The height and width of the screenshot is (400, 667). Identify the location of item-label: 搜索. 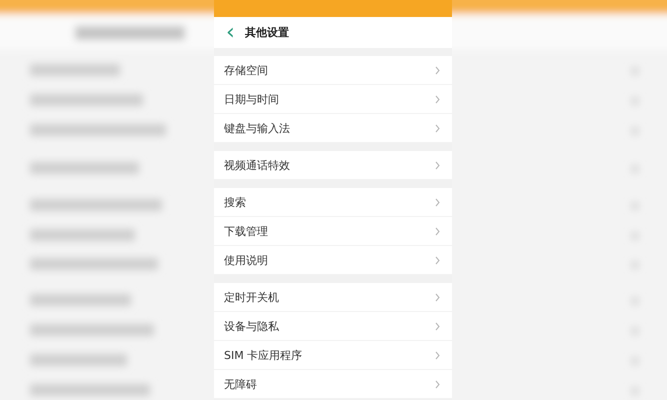
(235, 202).